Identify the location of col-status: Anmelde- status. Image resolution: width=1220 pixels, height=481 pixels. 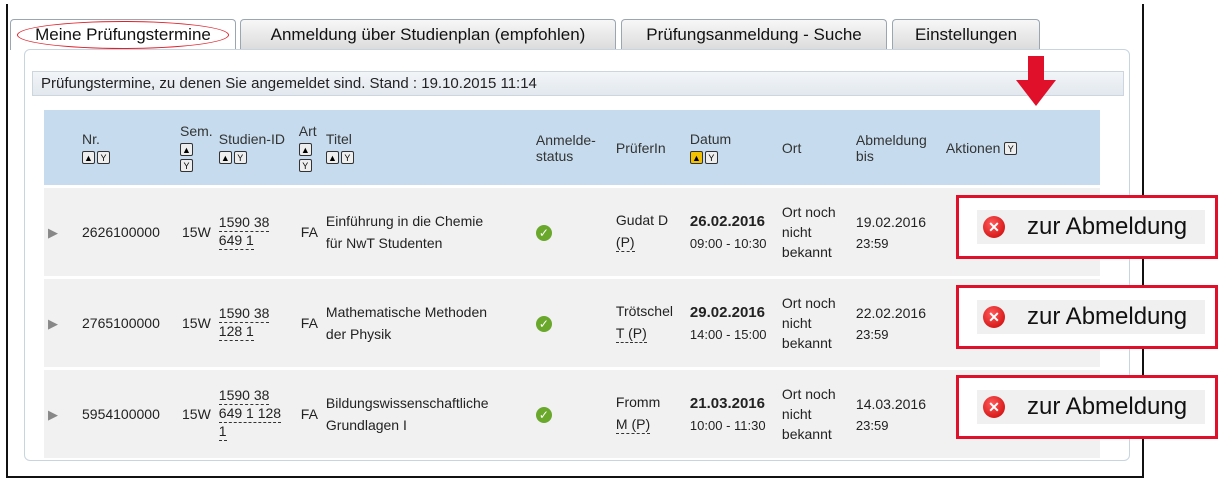
(571, 148).